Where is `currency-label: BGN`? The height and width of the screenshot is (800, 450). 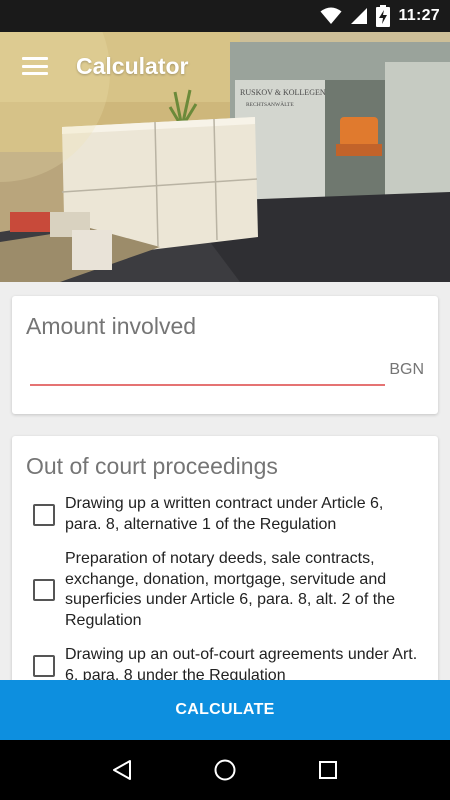
currency-label: BGN is located at coordinates (406, 369).